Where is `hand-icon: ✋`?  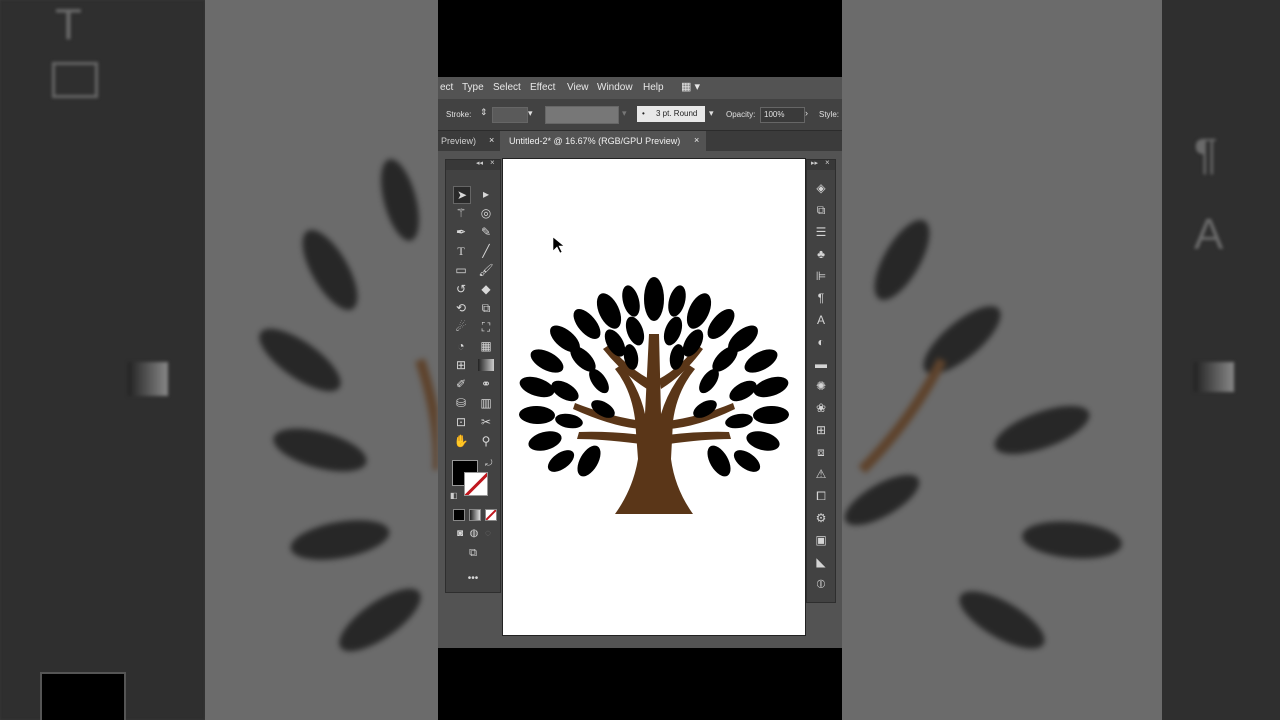 hand-icon: ✋ is located at coordinates (461, 441).